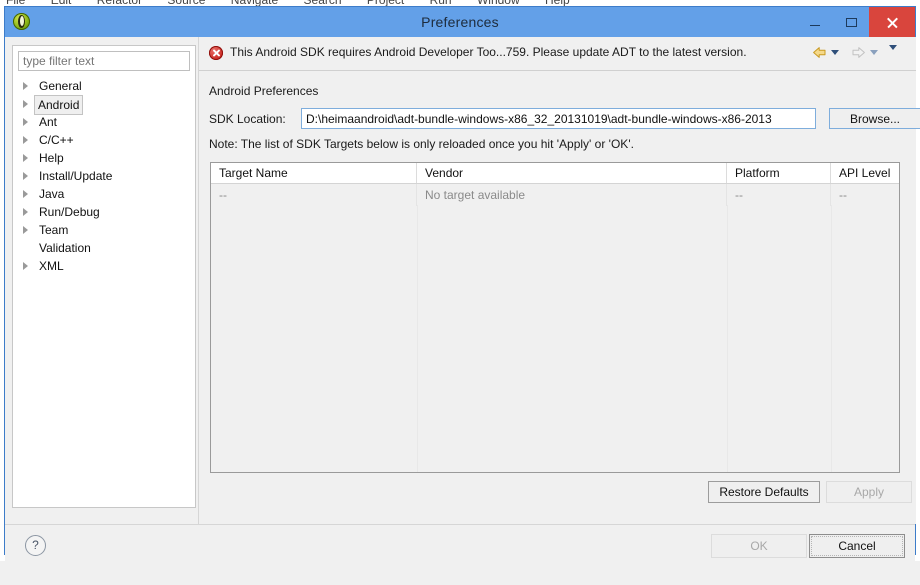 This screenshot has height=585, width=920. I want to click on cancel-button: Cancel, so click(857, 546).